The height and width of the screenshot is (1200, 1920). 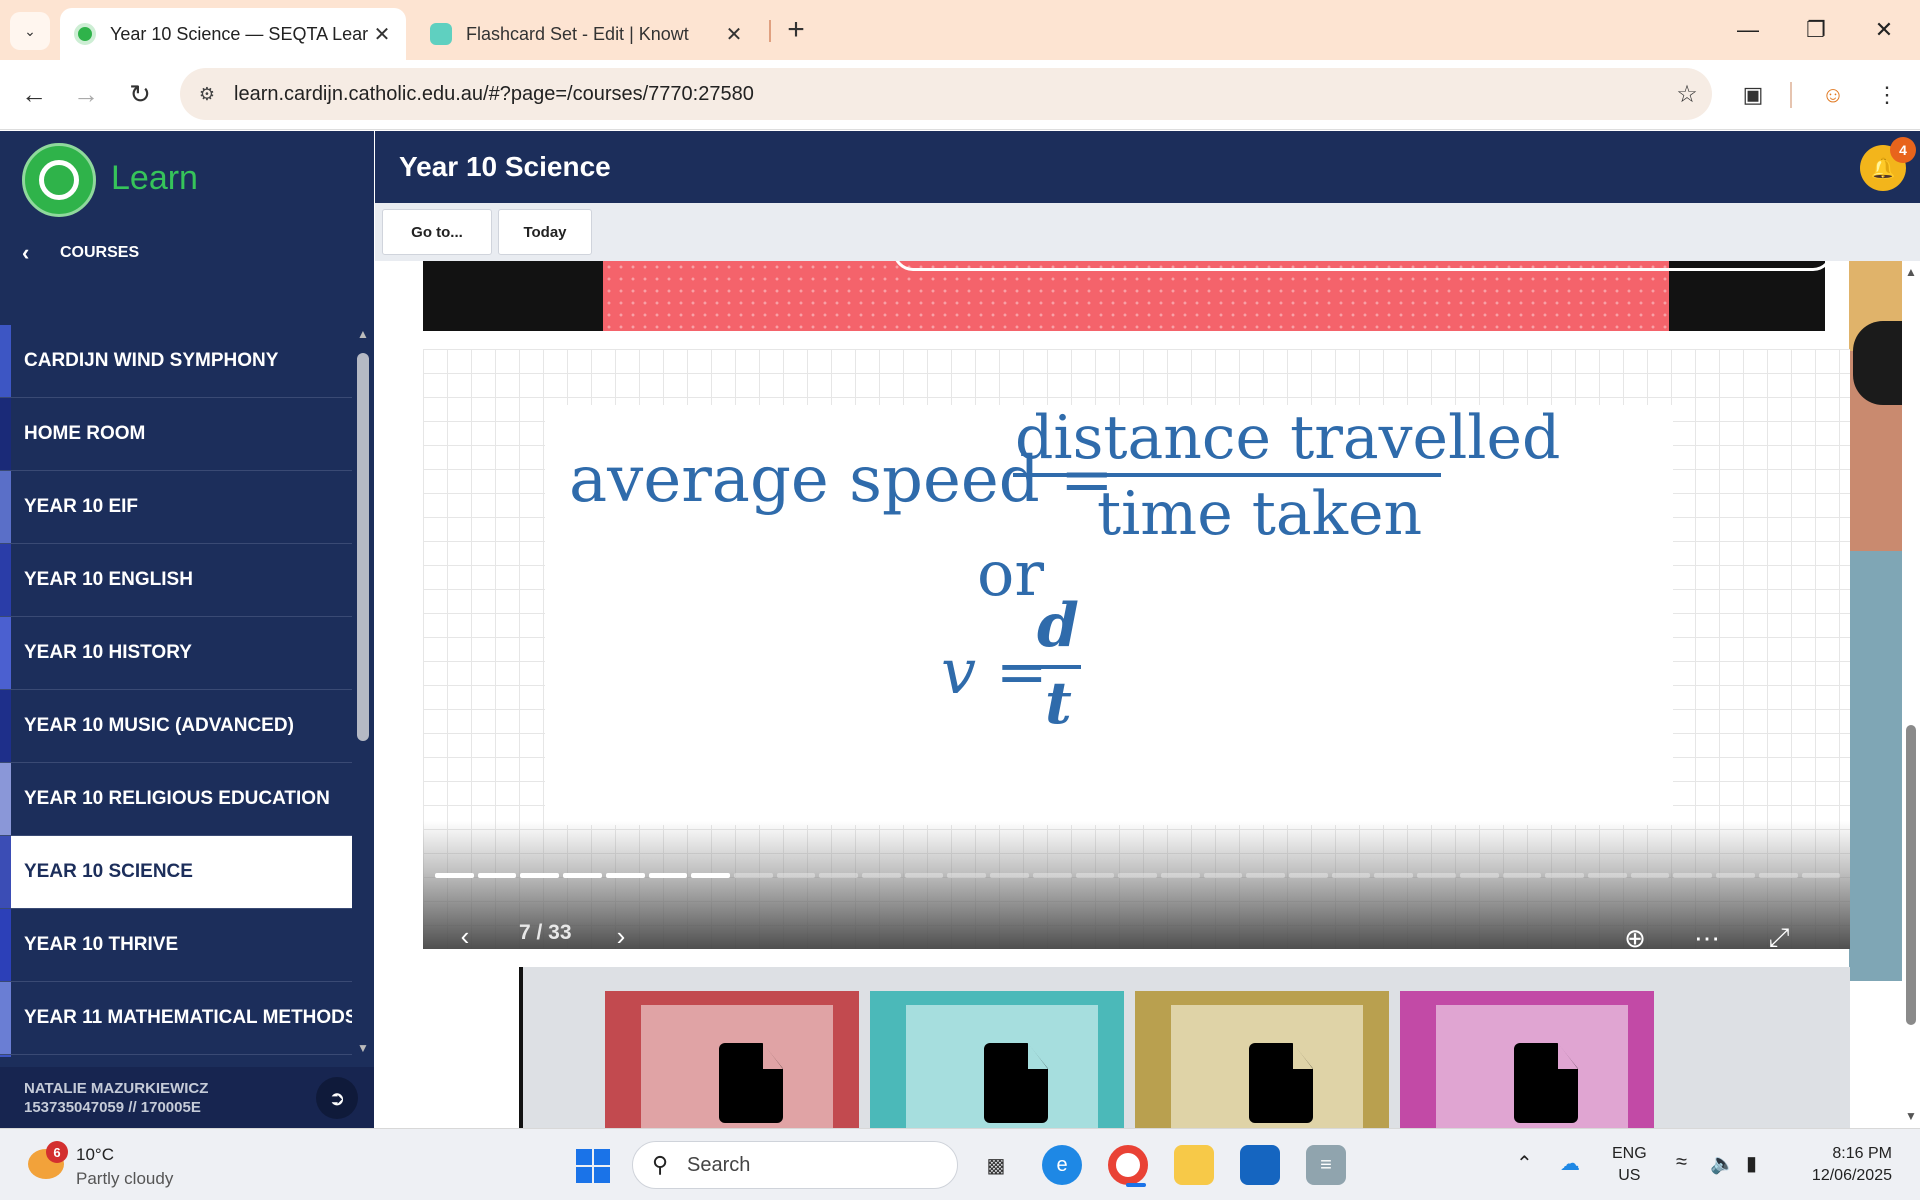 What do you see at coordinates (1748, 30) in the screenshot?
I see `minimize-icon: —` at bounding box center [1748, 30].